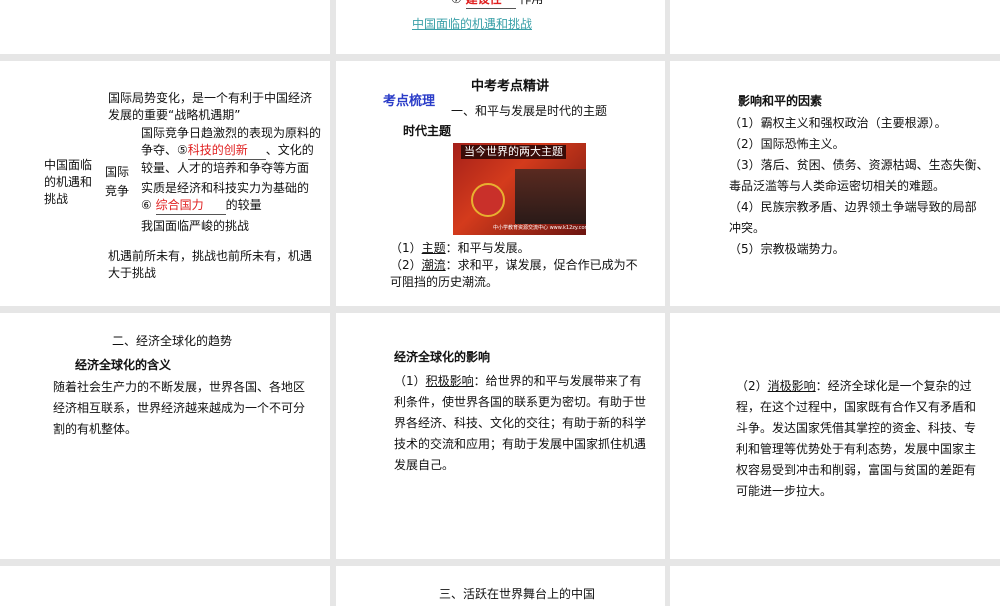 Image resolution: width=1000 pixels, height=606 pixels. What do you see at coordinates (547, 228) in the screenshot?
I see `image-credit: 中小学教育资源交流中心 www.k12zy.com 提供` at bounding box center [547, 228].